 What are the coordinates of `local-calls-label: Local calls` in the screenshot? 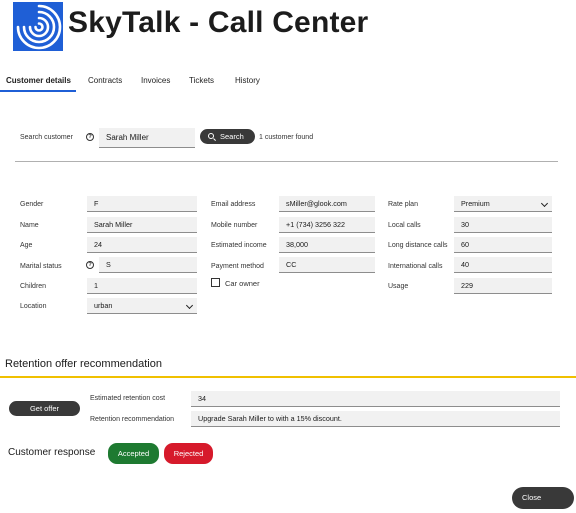 It's located at (404, 225).